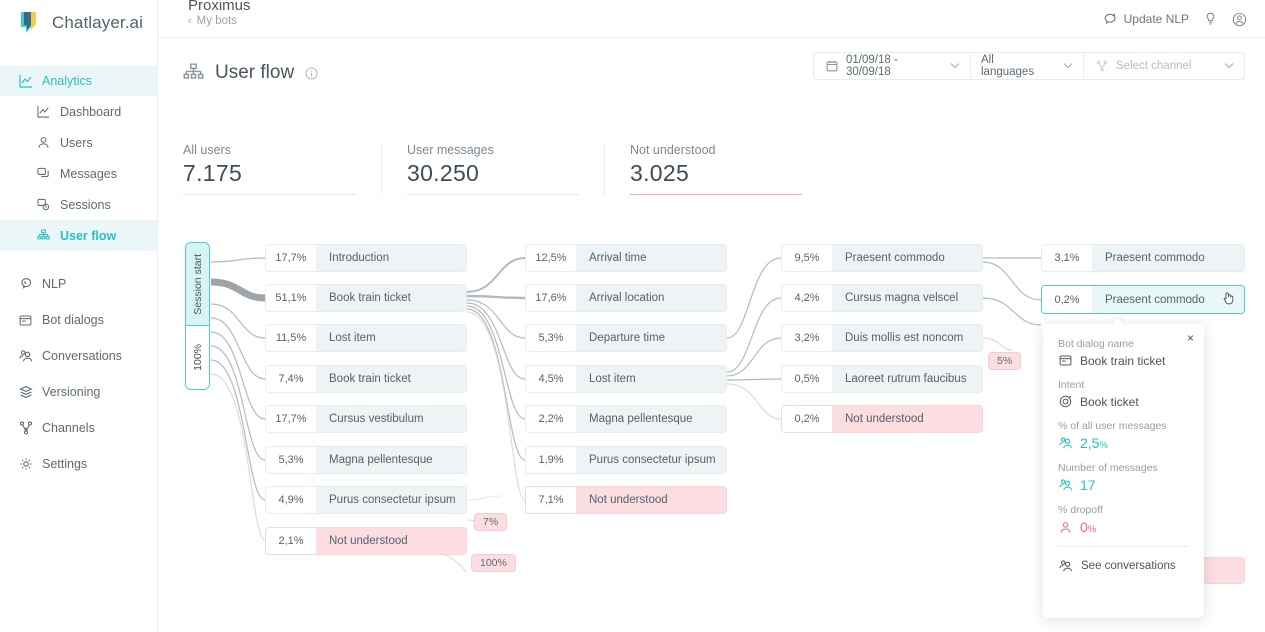 The image size is (1265, 632). Describe the element at coordinates (626, 258) in the screenshot. I see `flow-node: 12,5% Arrival time` at that location.